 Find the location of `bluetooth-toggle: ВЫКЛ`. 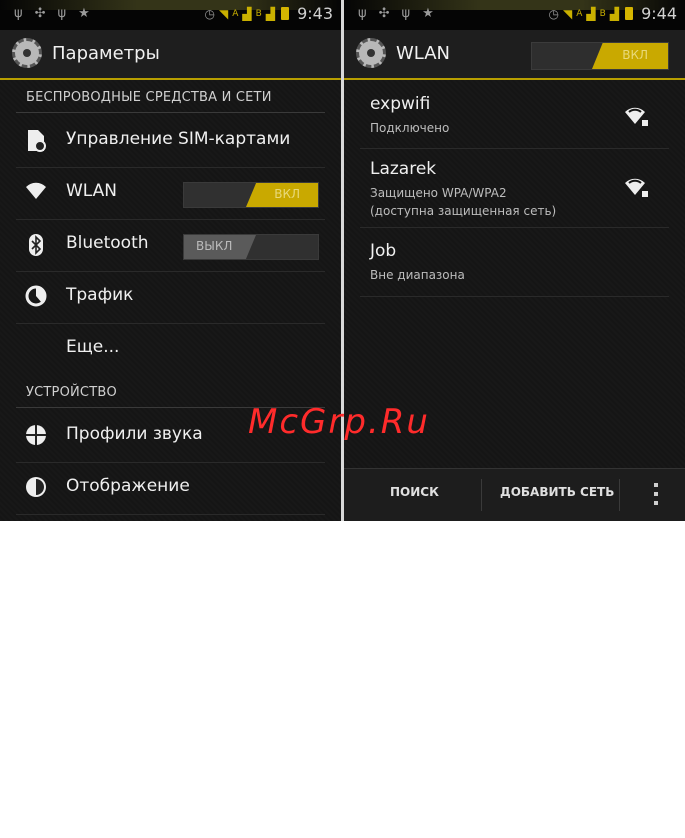

bluetooth-toggle: ВЫКЛ is located at coordinates (251, 247).